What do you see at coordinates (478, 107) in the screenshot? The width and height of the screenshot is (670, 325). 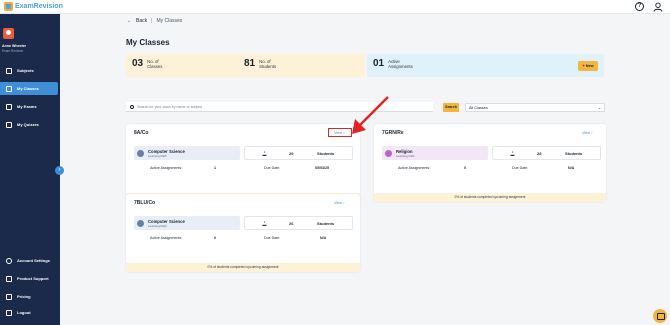 I see `class-filter-value: All Classes` at bounding box center [478, 107].